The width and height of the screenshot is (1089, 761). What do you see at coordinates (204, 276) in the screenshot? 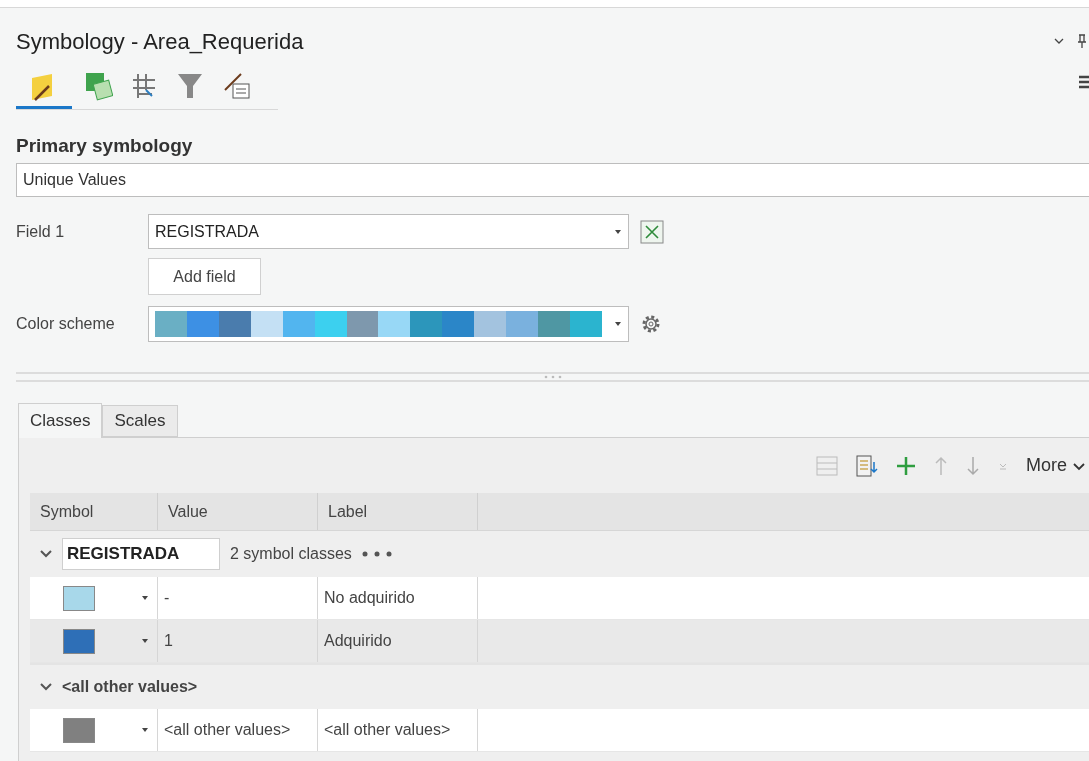
I see `add-field-button: Add field` at bounding box center [204, 276].